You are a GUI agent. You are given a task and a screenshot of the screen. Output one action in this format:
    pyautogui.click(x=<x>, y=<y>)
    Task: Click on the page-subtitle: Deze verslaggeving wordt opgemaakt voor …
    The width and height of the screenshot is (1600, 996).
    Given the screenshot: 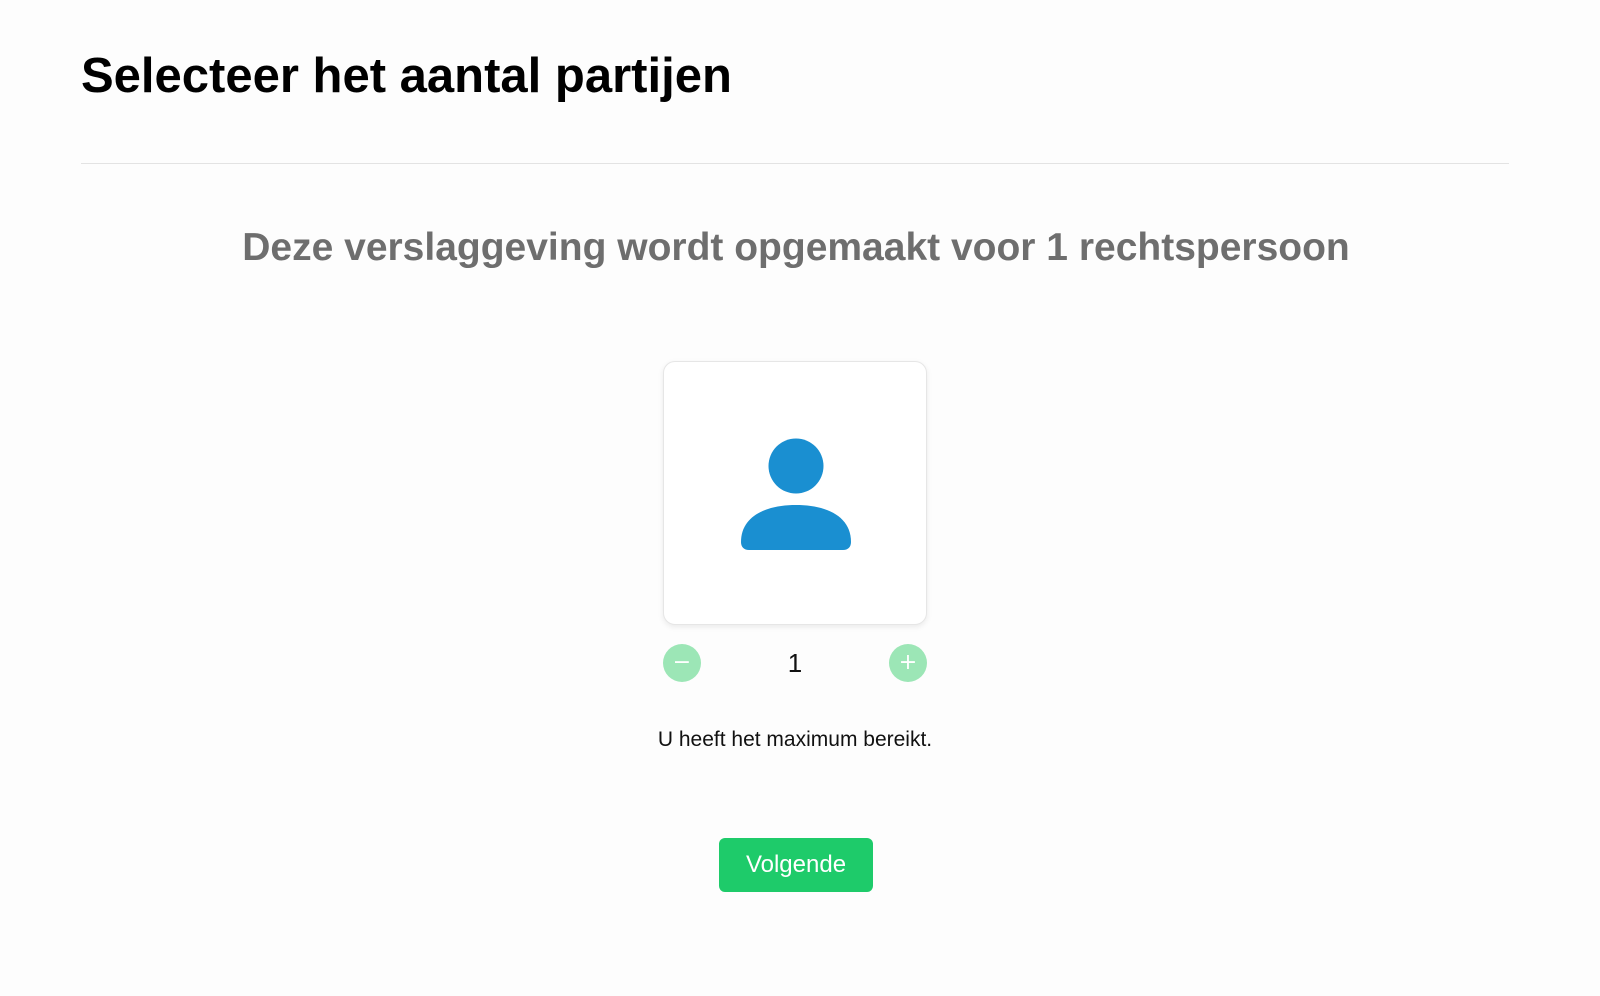 What is the action you would take?
    pyautogui.click(x=796, y=247)
    